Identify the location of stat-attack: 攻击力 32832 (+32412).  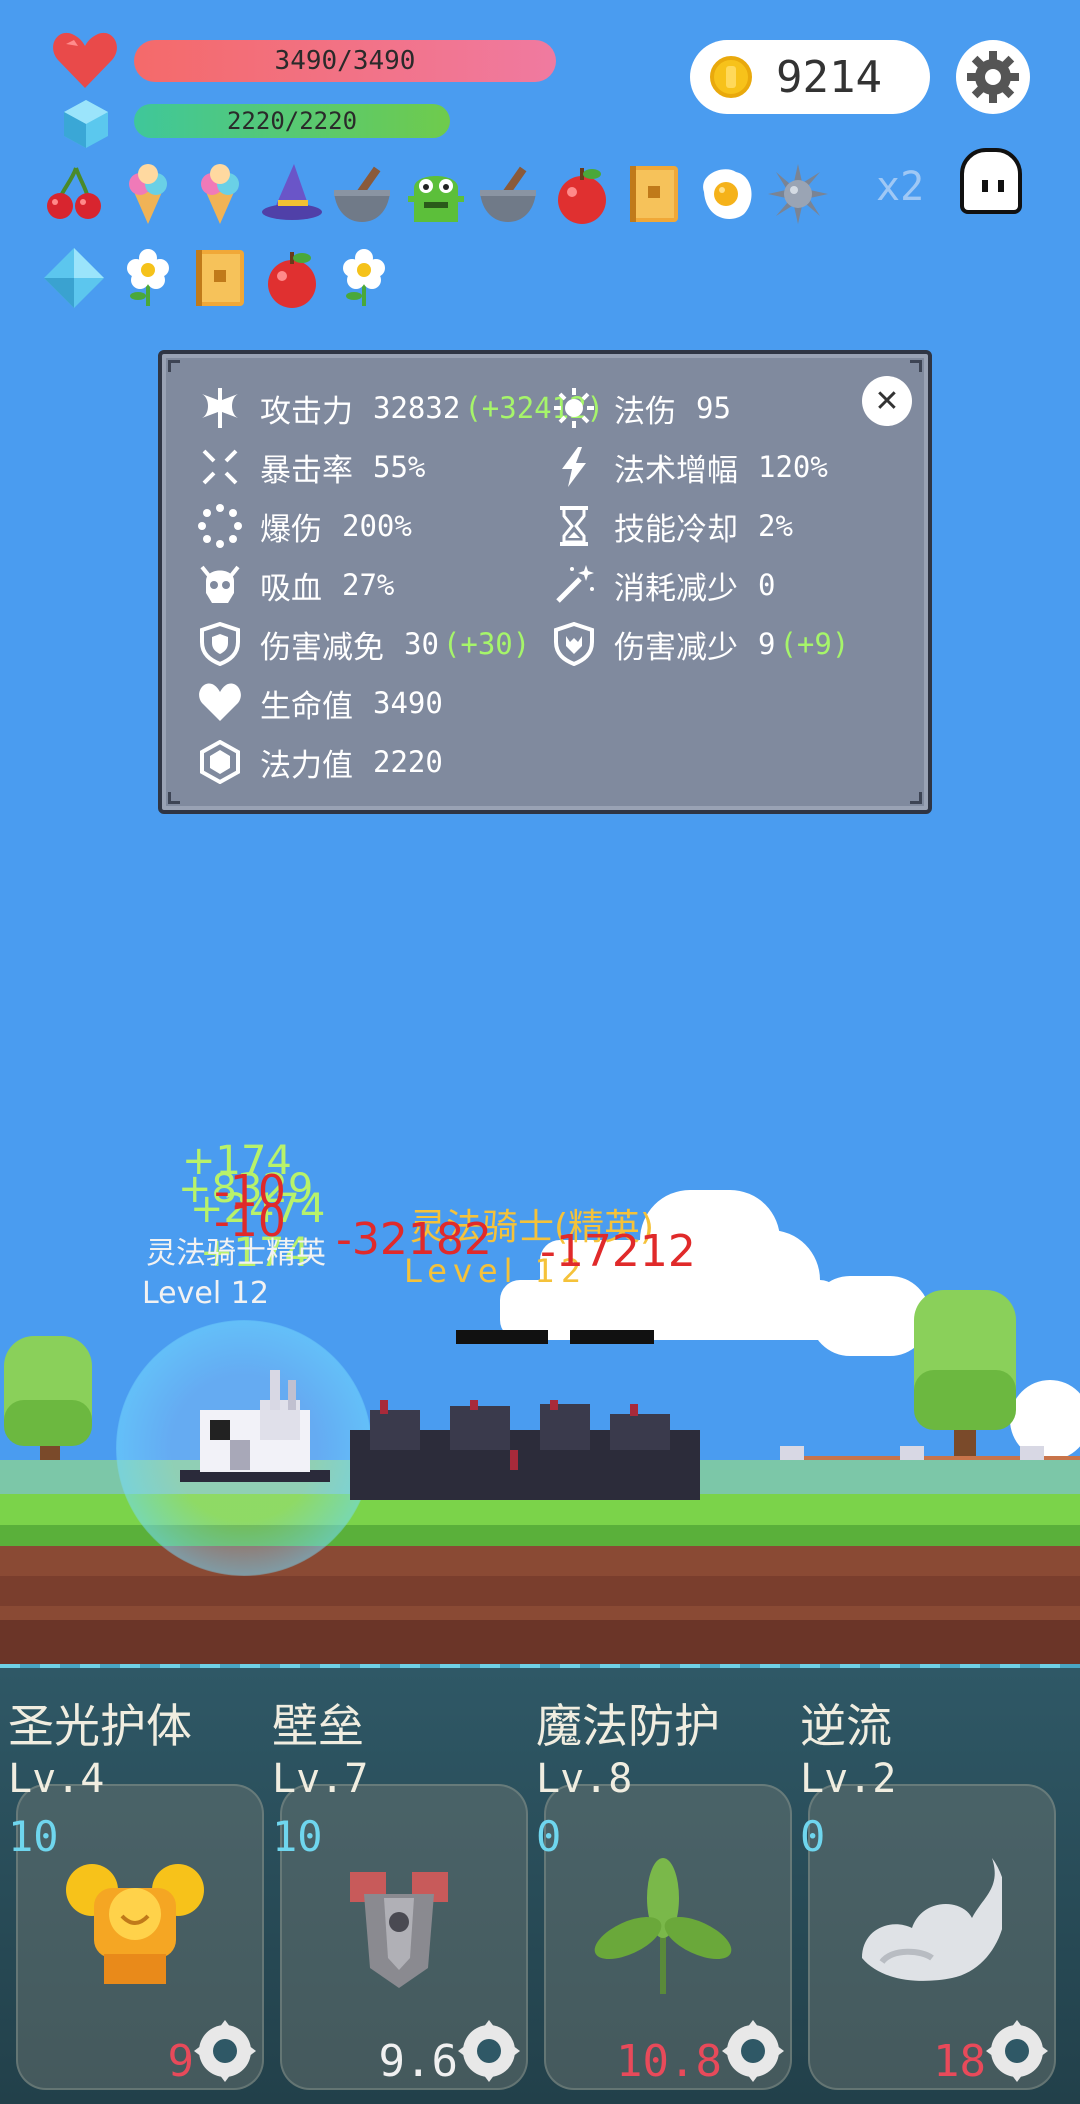
(400, 408).